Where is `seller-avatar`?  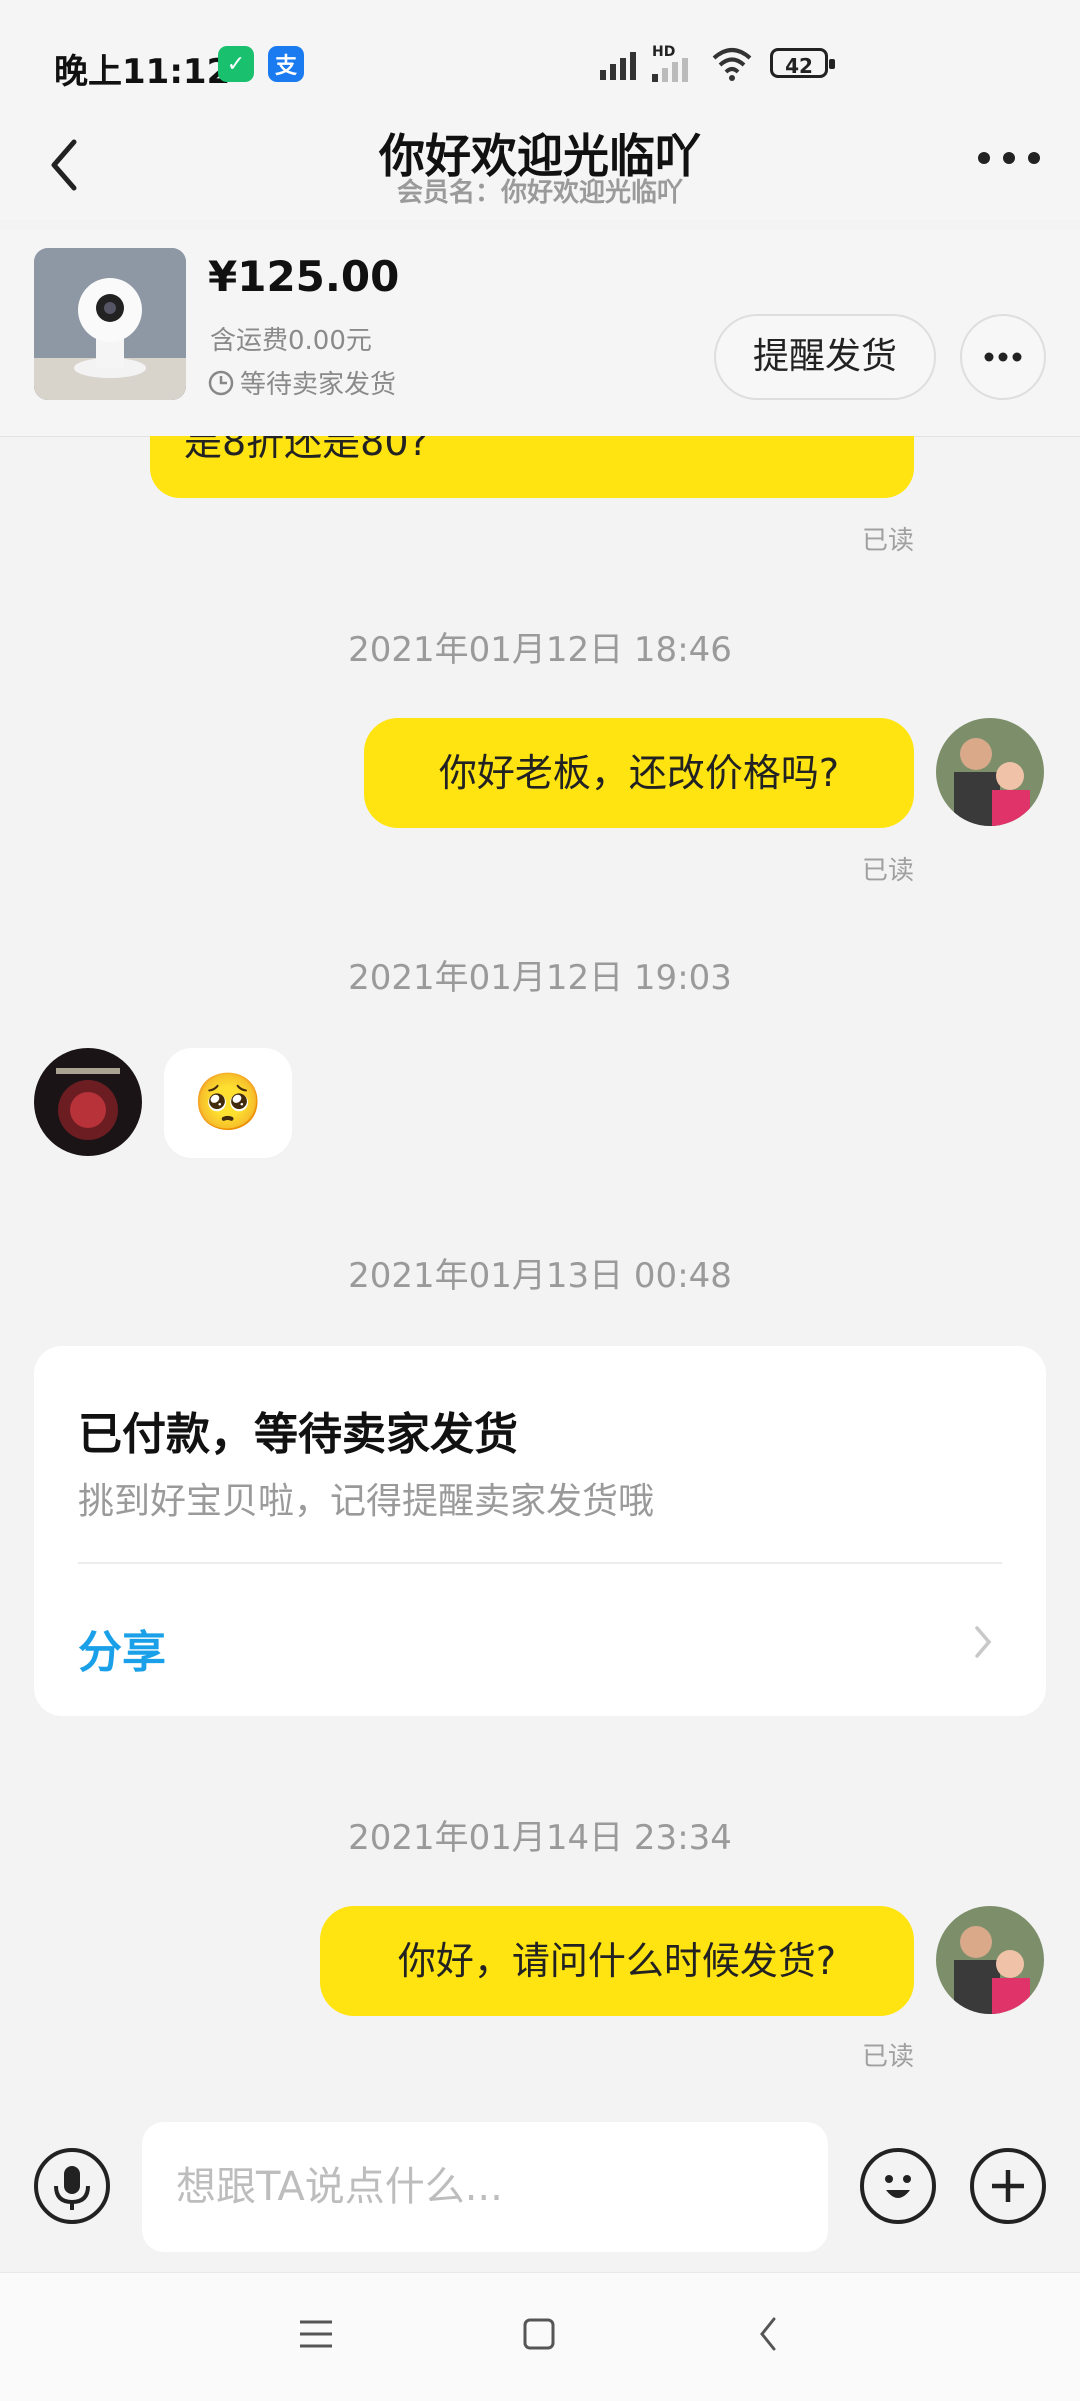
seller-avatar is located at coordinates (88, 1102).